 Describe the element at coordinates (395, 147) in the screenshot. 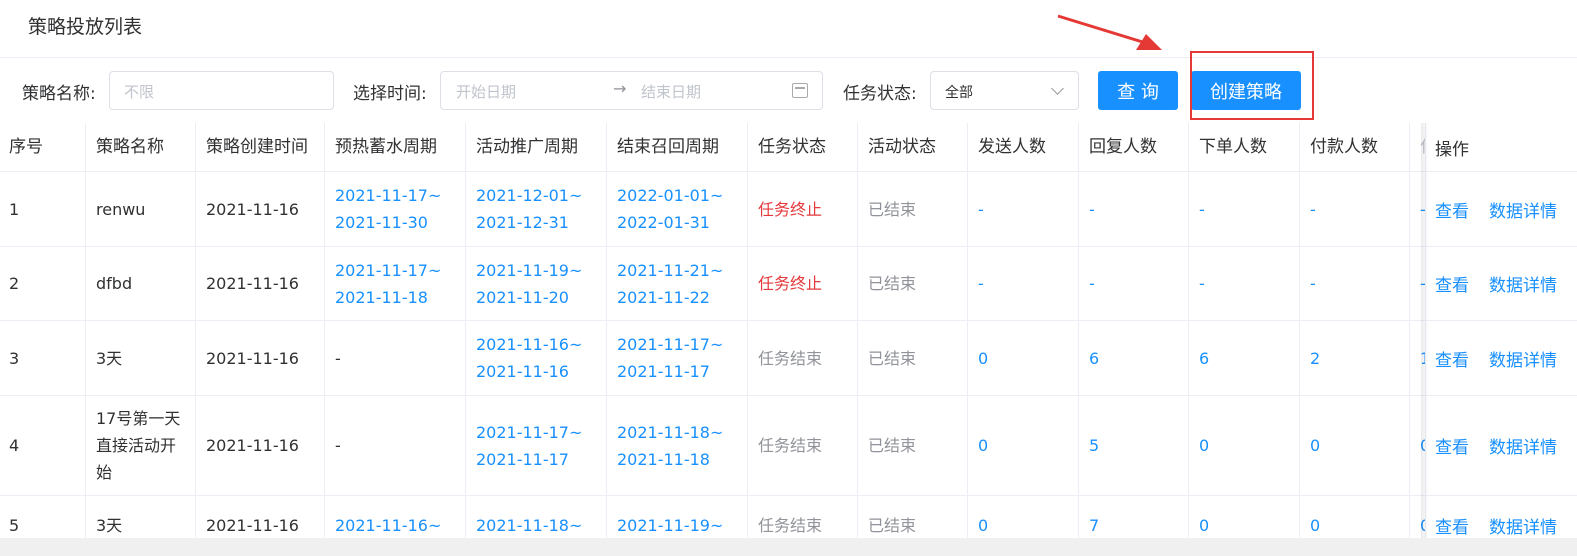

I see `column-header: 预热蓄水周期` at that location.